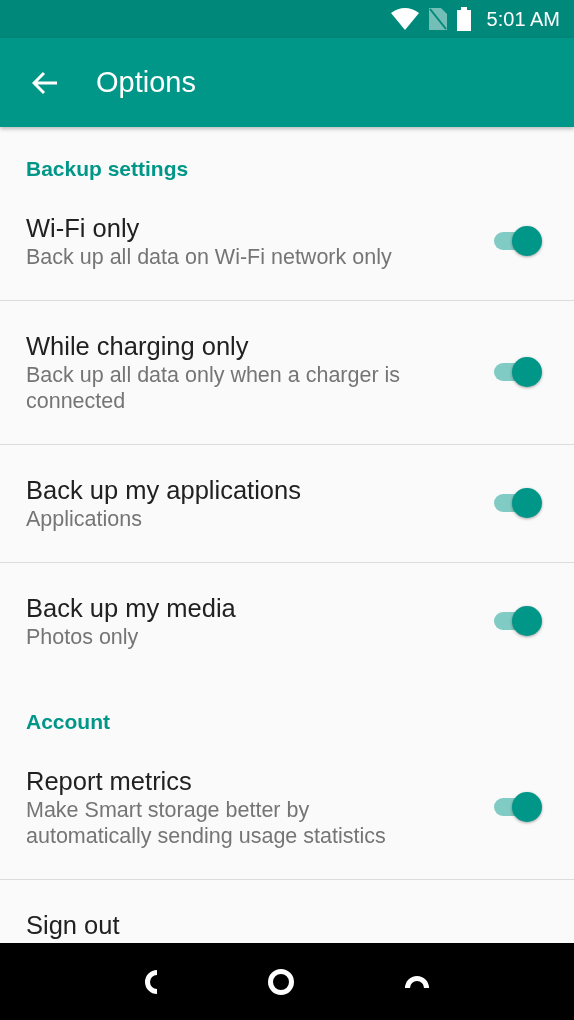  Describe the element at coordinates (523, 19) in the screenshot. I see `status-time: 5:01 AM` at that location.